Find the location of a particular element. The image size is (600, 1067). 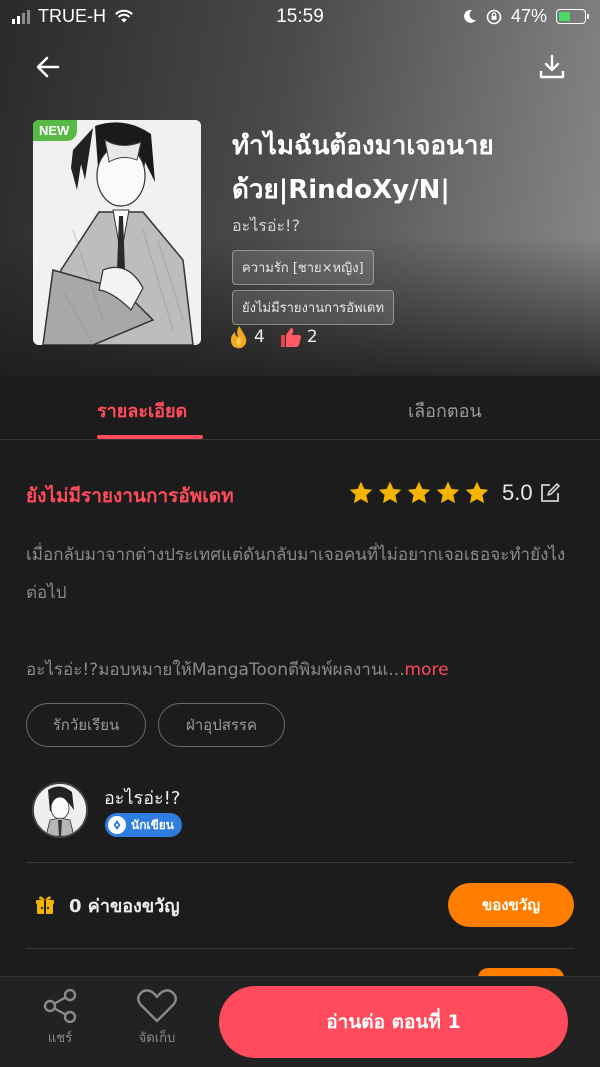

manga-illustration is located at coordinates (117, 232).